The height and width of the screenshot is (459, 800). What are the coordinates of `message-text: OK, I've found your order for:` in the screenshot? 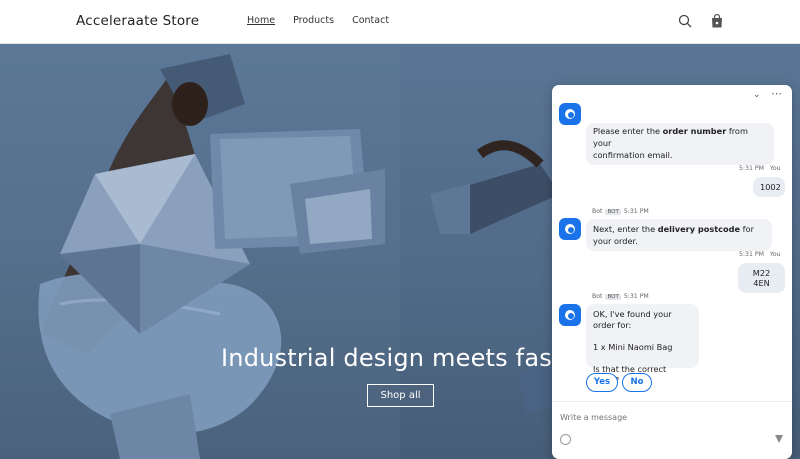 It's located at (632, 319).